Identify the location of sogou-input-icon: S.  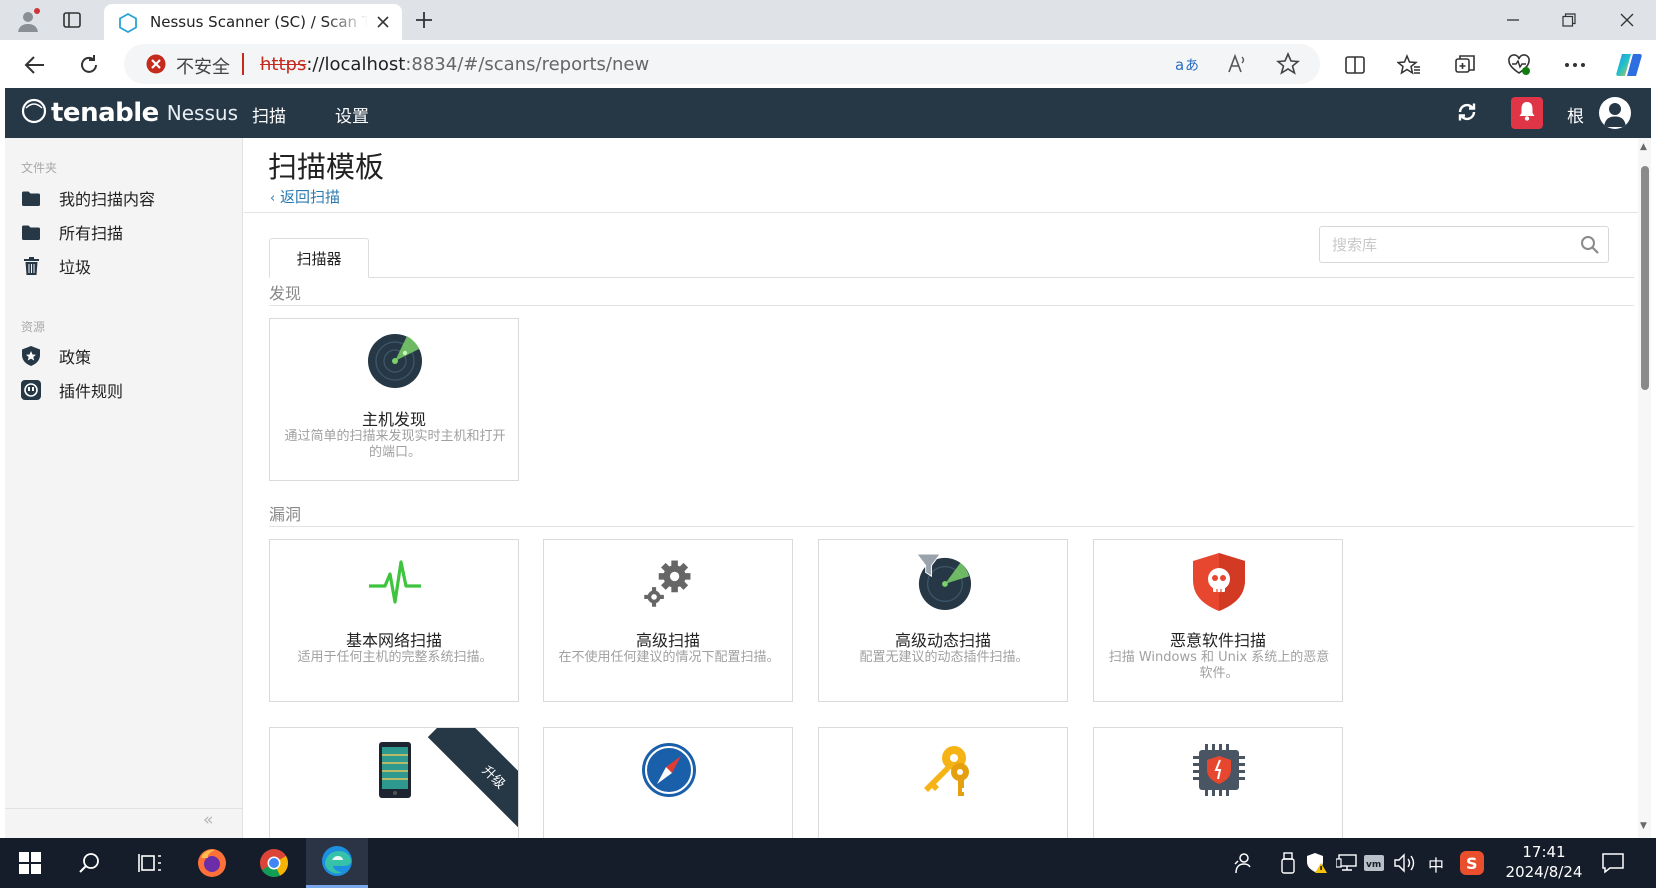
(1472, 863).